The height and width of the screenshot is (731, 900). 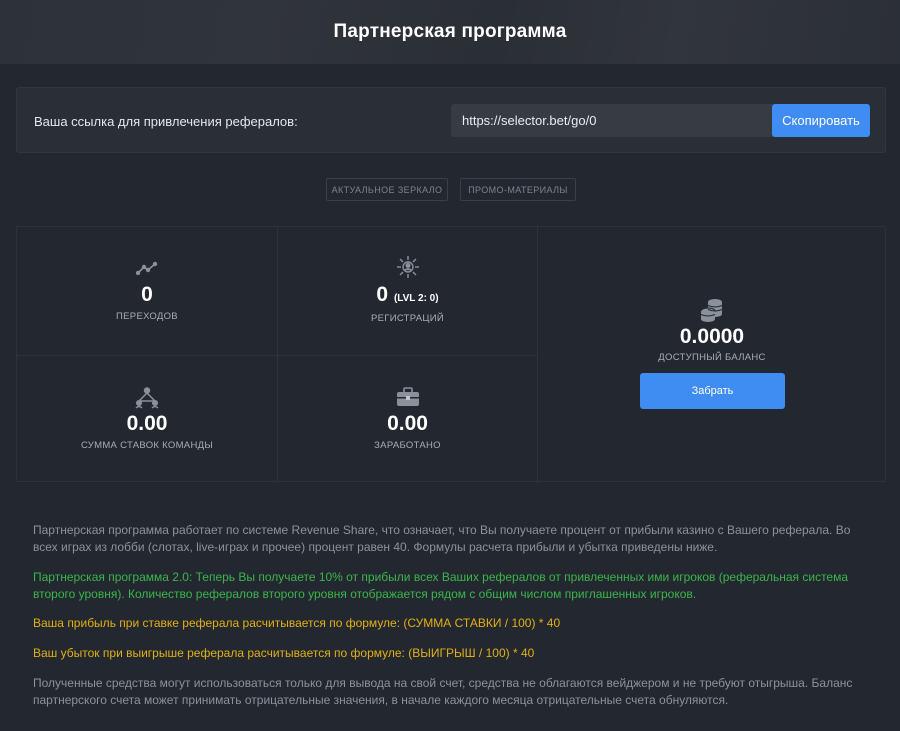 I want to click on coins-icon, so click(x=712, y=312).